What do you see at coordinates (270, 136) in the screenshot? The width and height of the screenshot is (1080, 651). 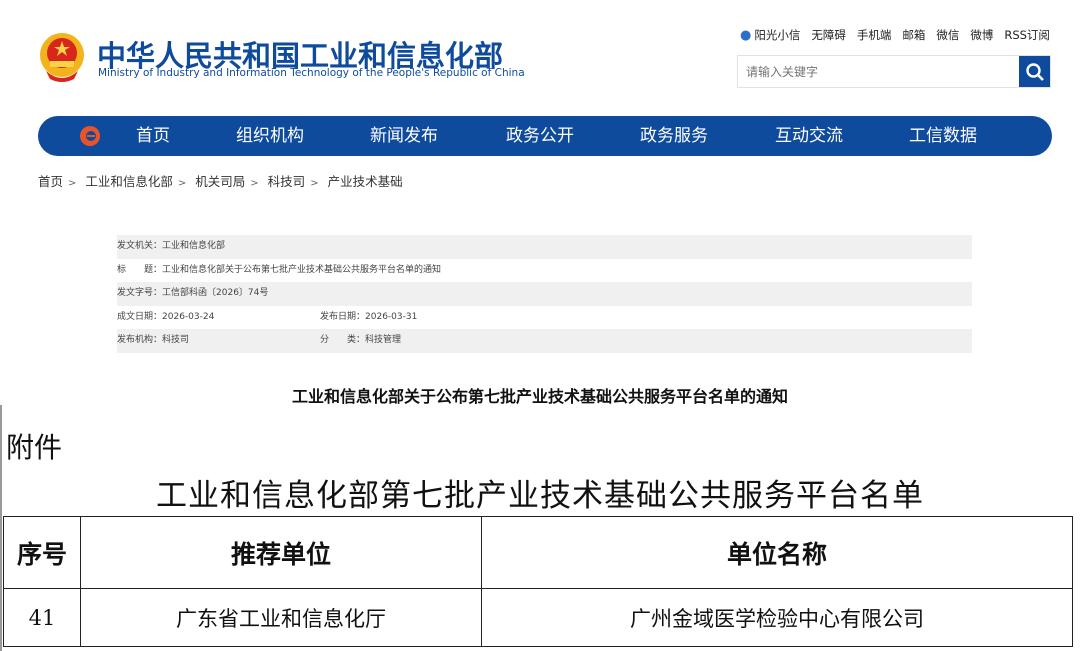 I see `nav-organization: 组织机构` at bounding box center [270, 136].